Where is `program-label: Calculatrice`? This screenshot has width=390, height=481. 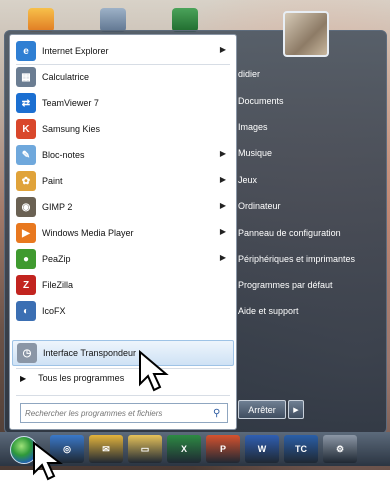
program-label: Calculatrice is located at coordinates (66, 77).